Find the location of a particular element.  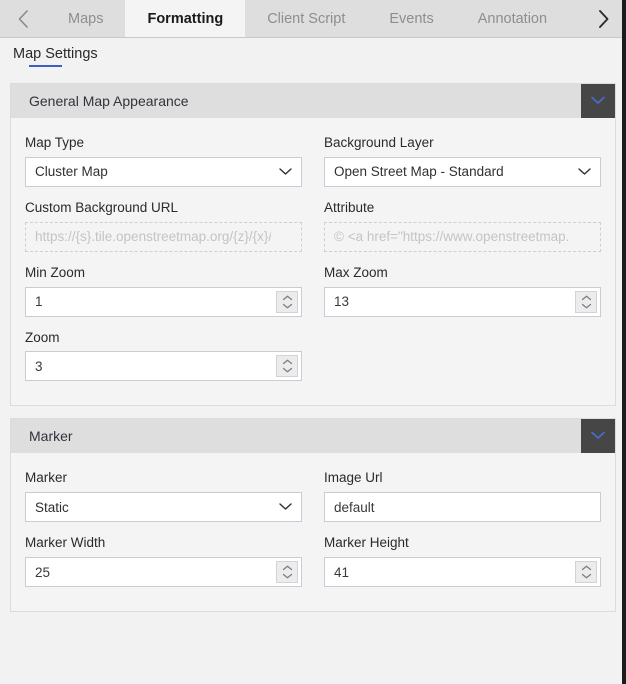

field-label: Marker is located at coordinates (46, 478).